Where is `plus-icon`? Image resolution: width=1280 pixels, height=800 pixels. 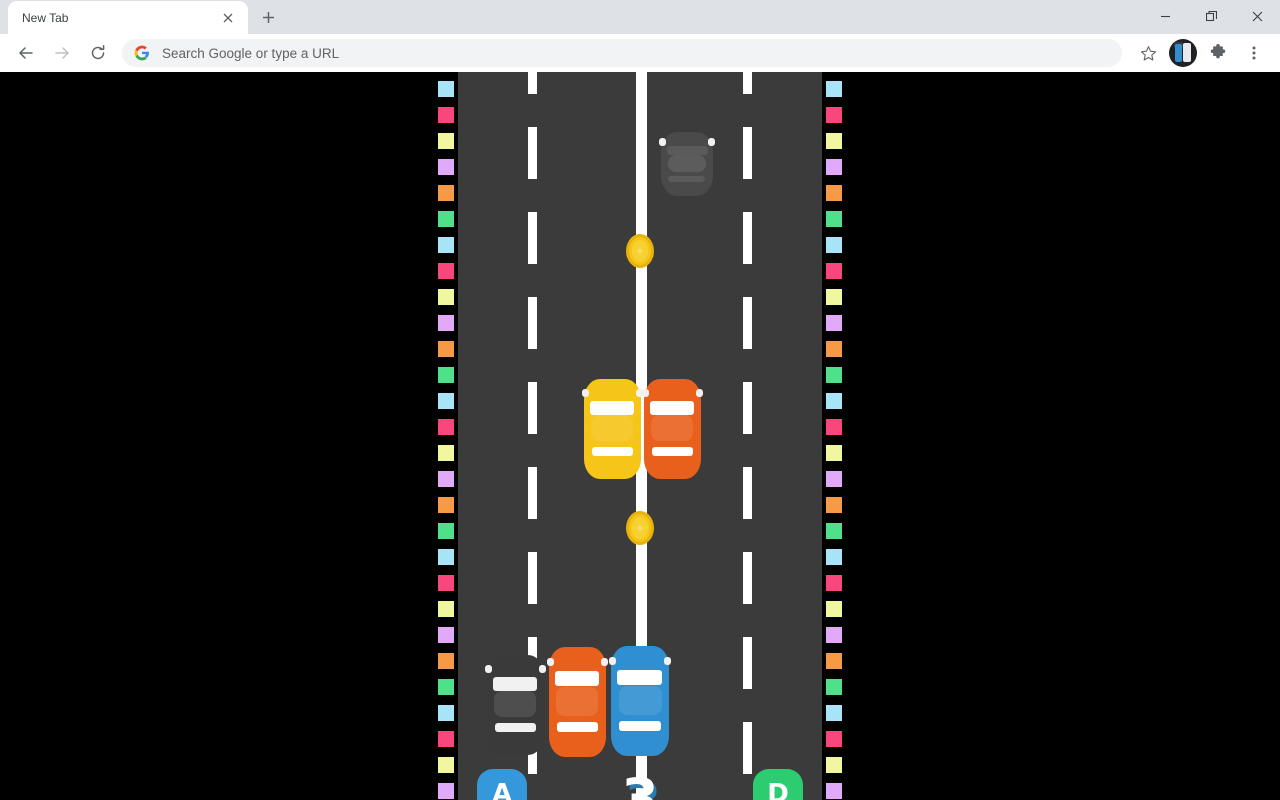
plus-icon is located at coordinates (268, 17).